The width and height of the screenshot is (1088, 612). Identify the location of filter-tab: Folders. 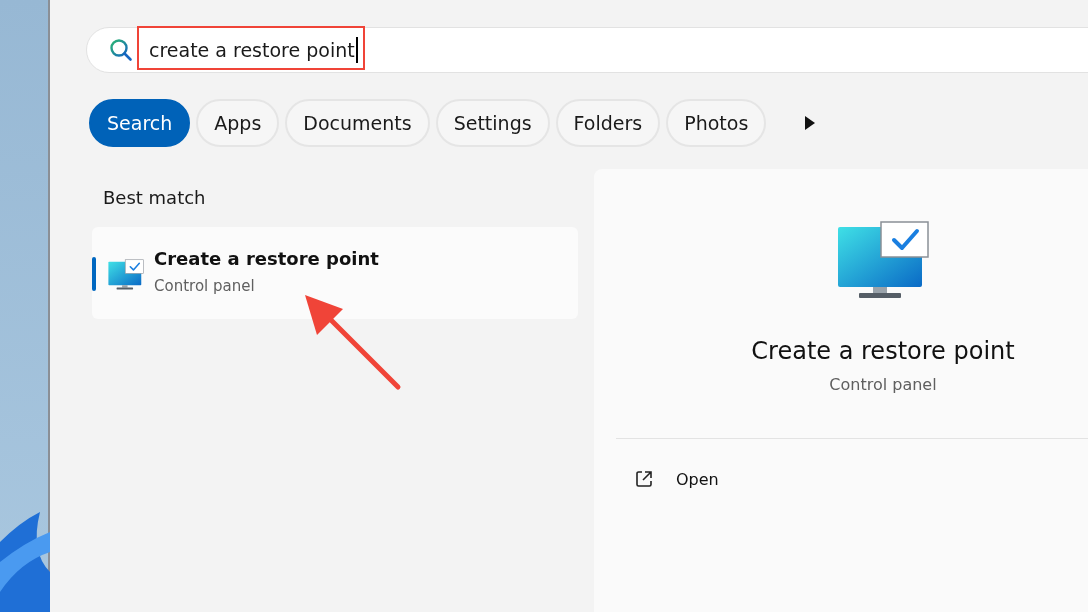
(608, 123).